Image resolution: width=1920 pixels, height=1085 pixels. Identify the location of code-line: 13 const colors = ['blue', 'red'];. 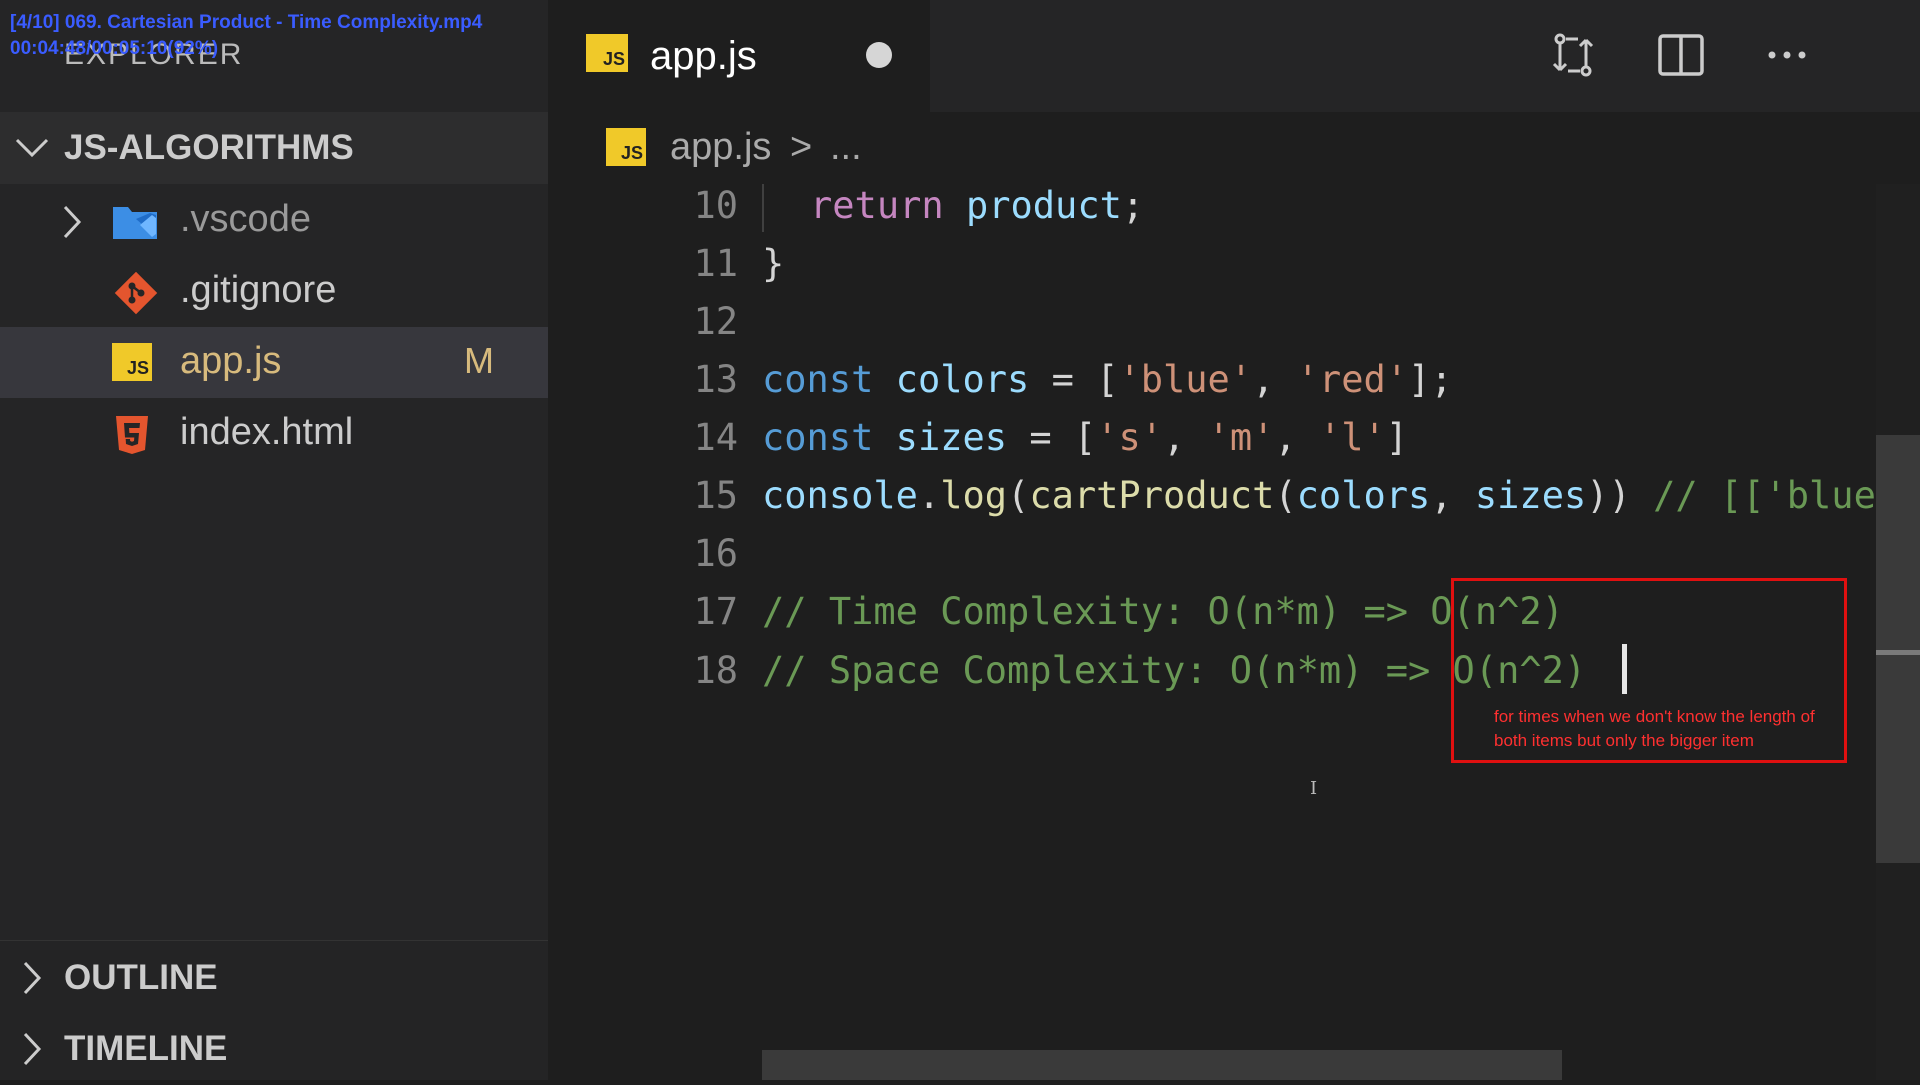
(1234, 387).